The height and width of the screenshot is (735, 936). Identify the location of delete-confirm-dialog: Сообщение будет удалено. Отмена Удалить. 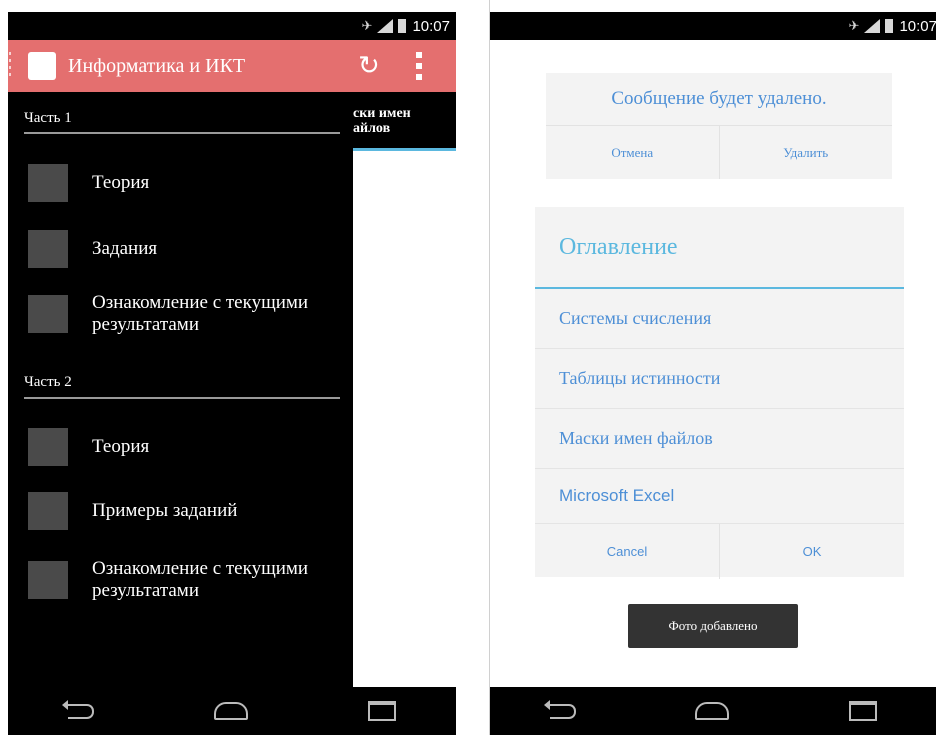
(719, 126).